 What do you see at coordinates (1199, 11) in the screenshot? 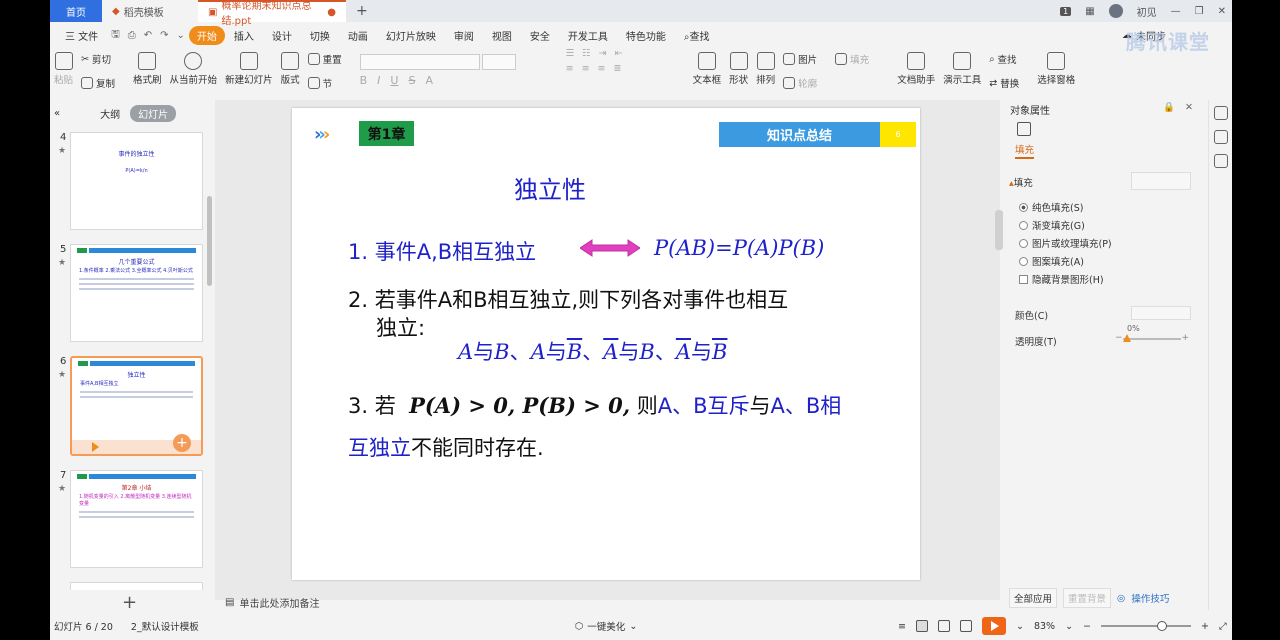
I see `maximize-icon: ❐` at bounding box center [1199, 11].